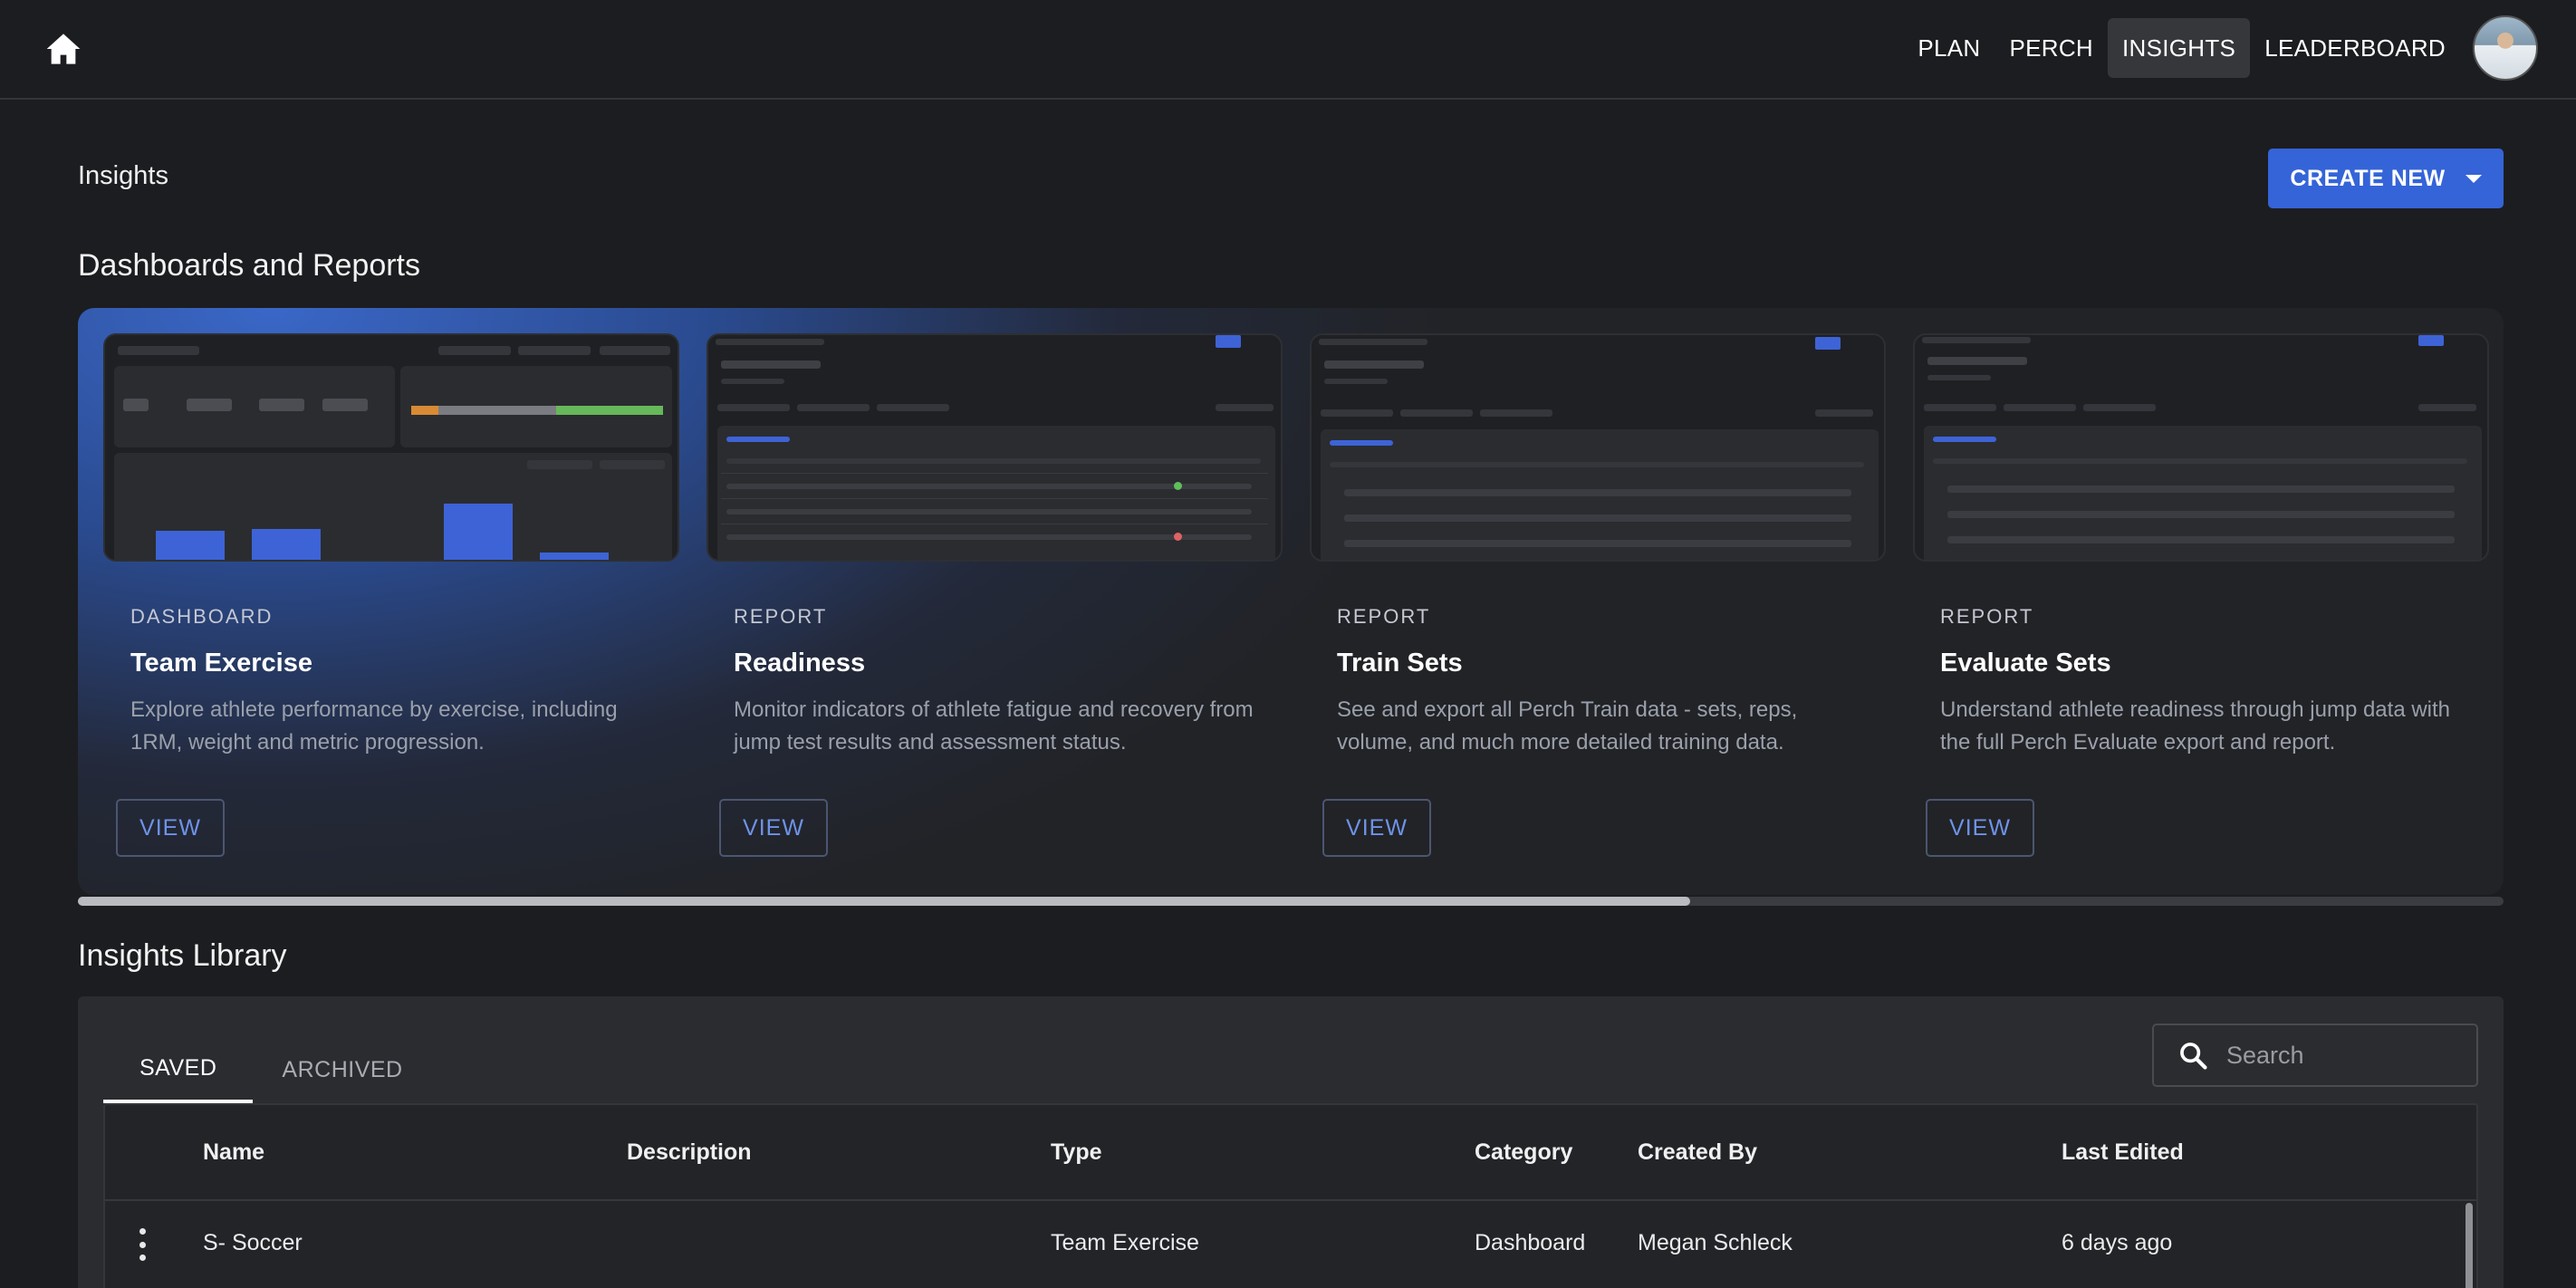 The height and width of the screenshot is (1288, 2576). Describe the element at coordinates (249, 265) in the screenshot. I see `dashboards-section-title: Dashboards and Reports` at that location.